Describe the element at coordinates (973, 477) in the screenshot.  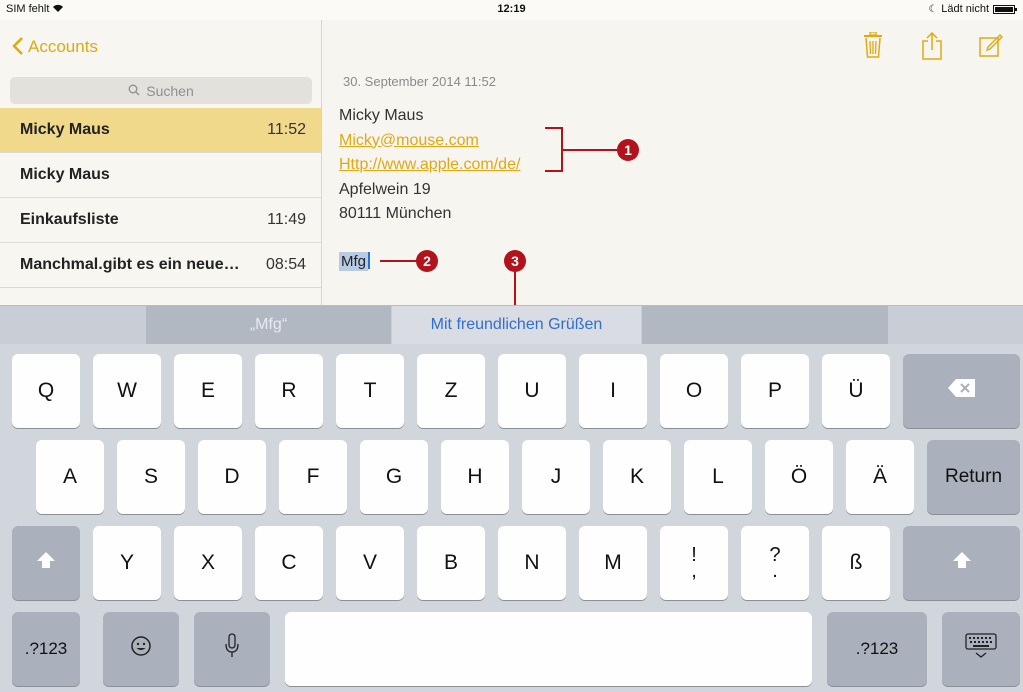
I see `return-key: Return` at that location.